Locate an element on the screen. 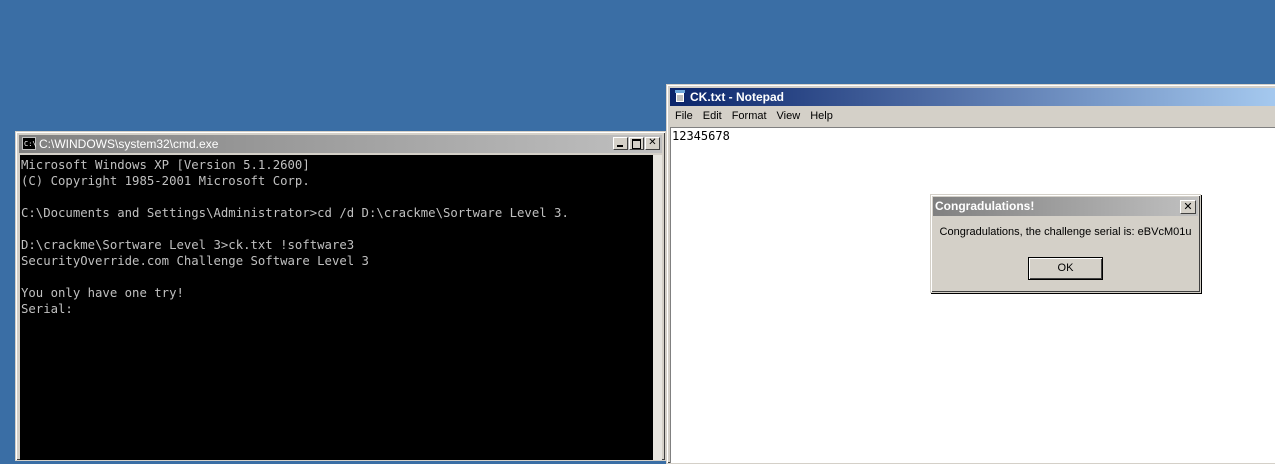 This screenshot has width=1275, height=464. svg-text: C:\ is located at coordinates (30, 144).